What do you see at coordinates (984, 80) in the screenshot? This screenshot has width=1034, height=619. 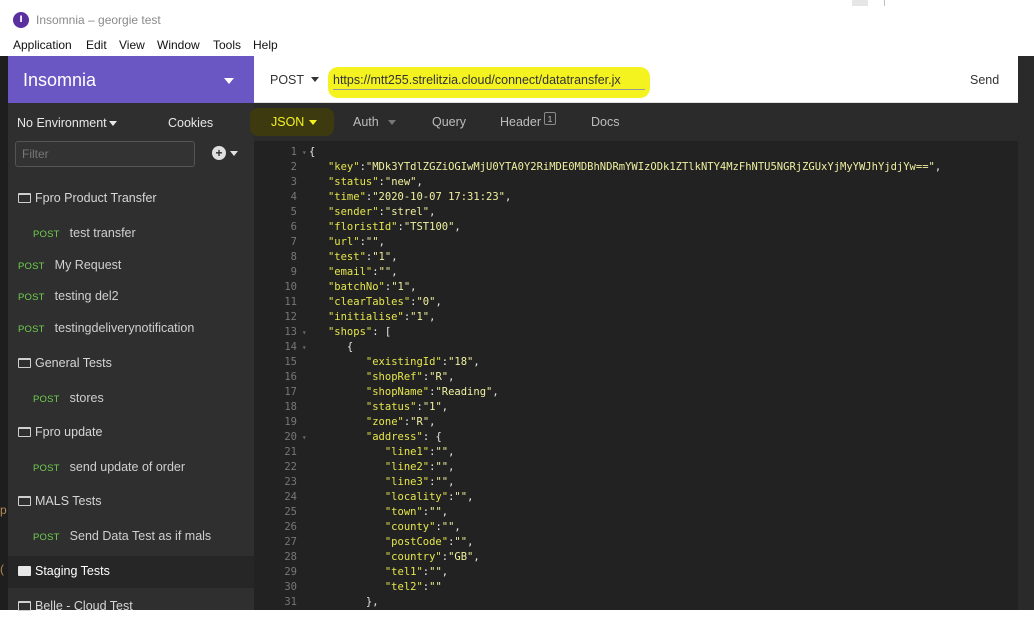 I see `send-button: Send` at bounding box center [984, 80].